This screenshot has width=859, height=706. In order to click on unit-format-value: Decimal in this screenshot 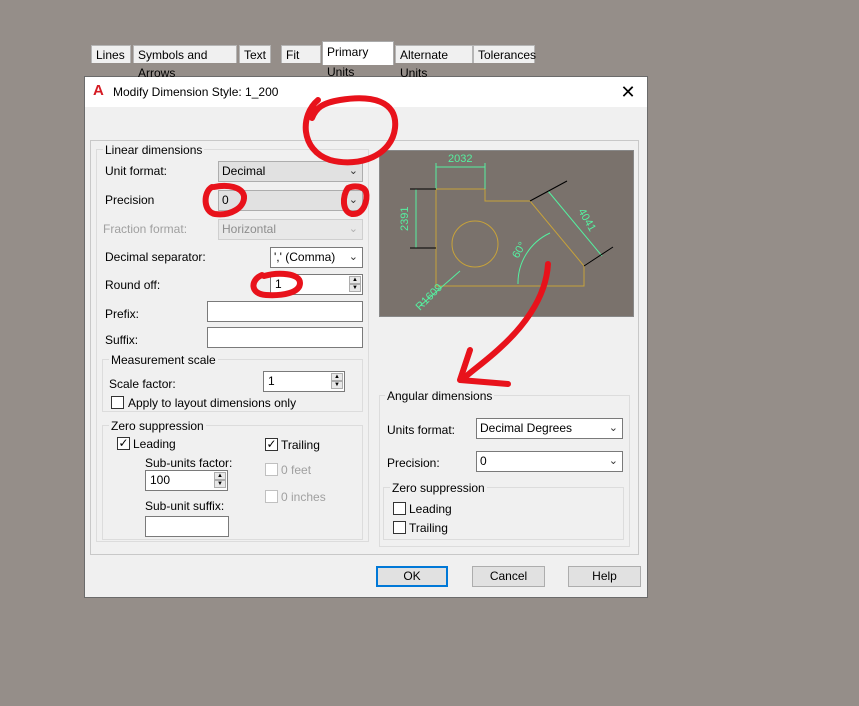, I will do `click(244, 171)`.